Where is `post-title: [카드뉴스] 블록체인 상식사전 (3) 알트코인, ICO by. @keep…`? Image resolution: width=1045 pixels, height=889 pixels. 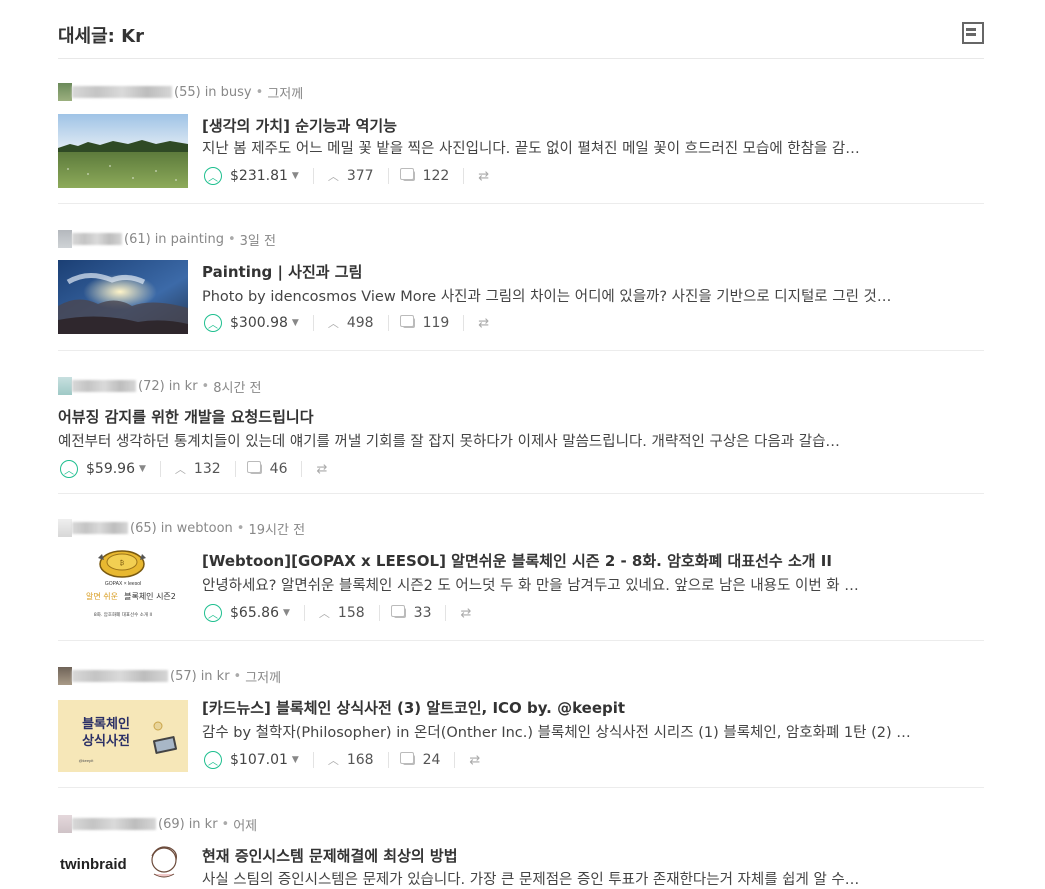 post-title: [카드뉴스] 블록체인 상식사전 (3) 알트코인, ICO by. @keep… is located at coordinates (413, 707).